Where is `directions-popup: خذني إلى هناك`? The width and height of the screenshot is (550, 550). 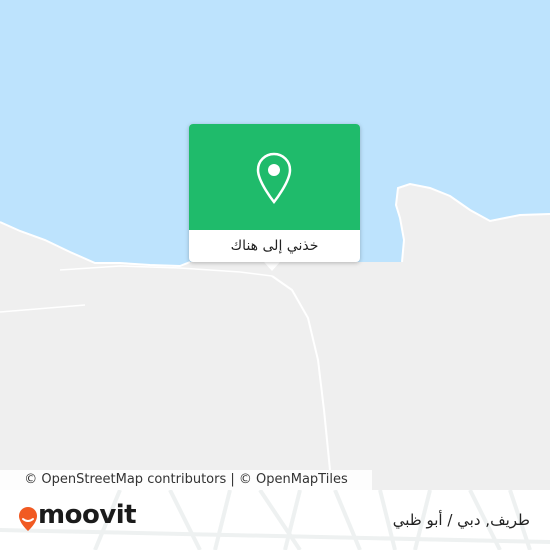
directions-popup: خذني إلى هناك is located at coordinates (274, 193).